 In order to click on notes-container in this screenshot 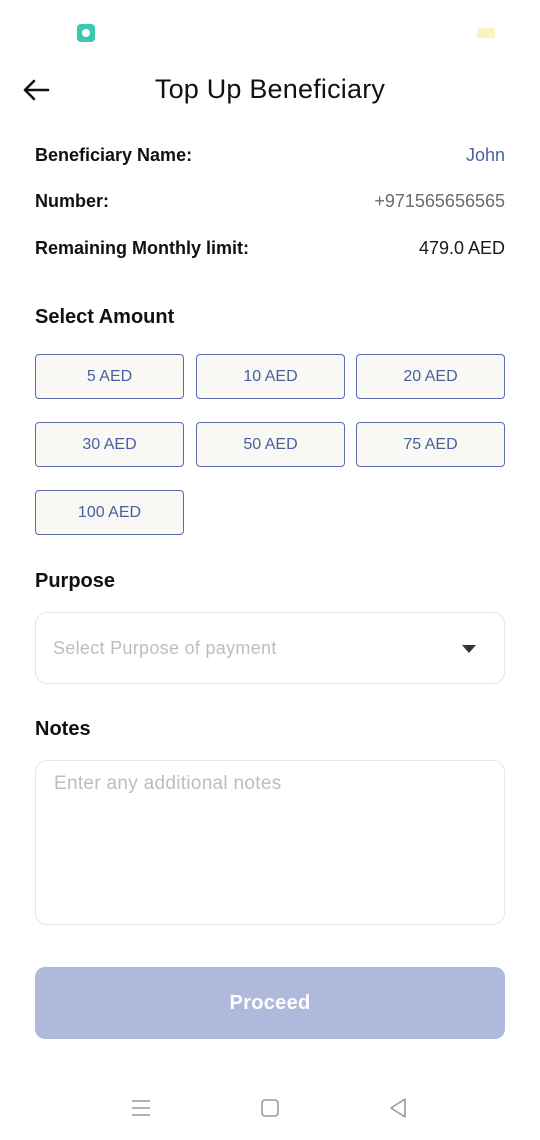, I will do `click(270, 842)`.